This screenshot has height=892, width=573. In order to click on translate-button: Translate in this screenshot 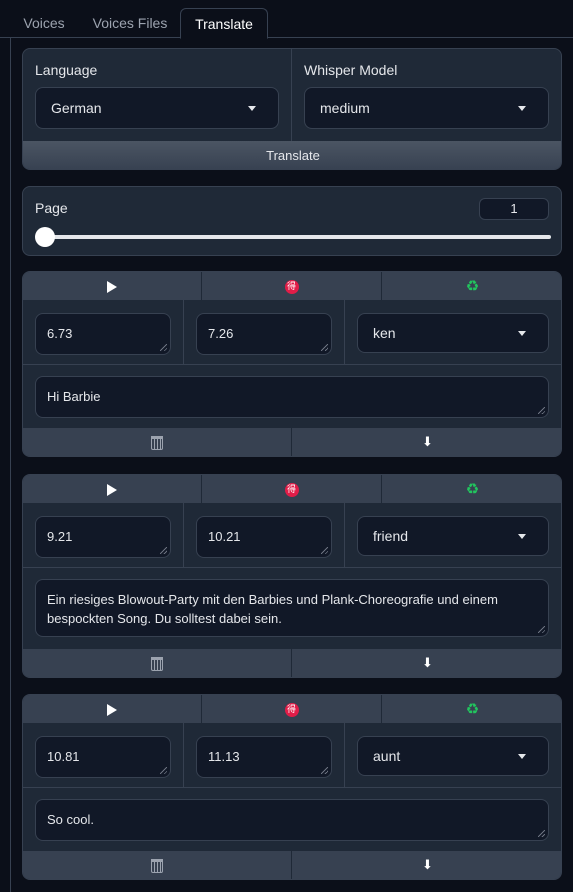, I will do `click(292, 155)`.